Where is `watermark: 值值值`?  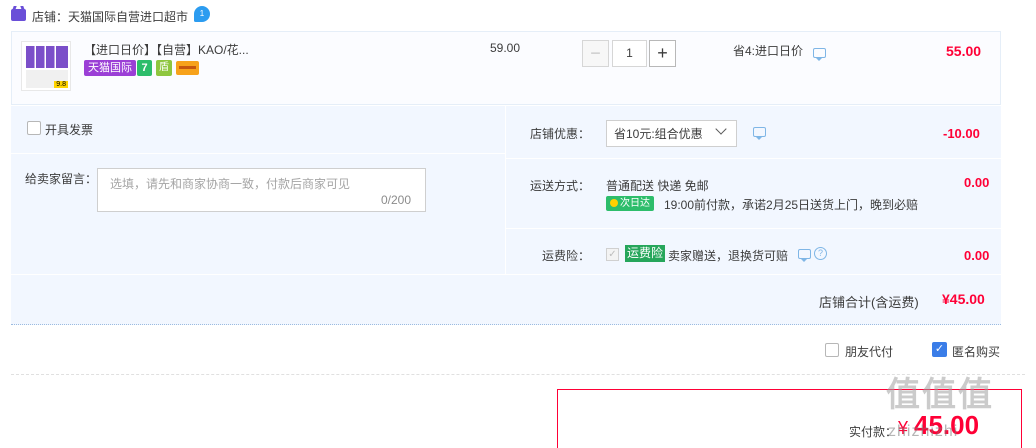
watermark: 值值值 is located at coordinates (940, 395).